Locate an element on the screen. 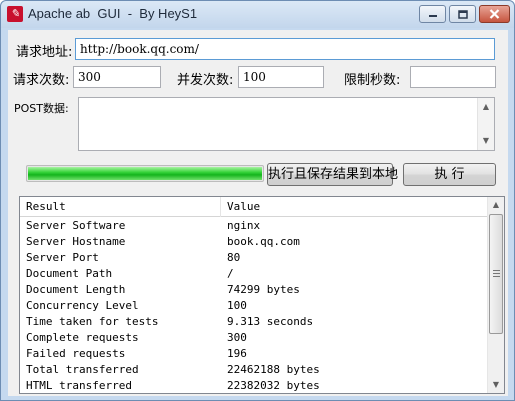  table-row: HTML transferred 22382032 bytes is located at coordinates (253, 385).